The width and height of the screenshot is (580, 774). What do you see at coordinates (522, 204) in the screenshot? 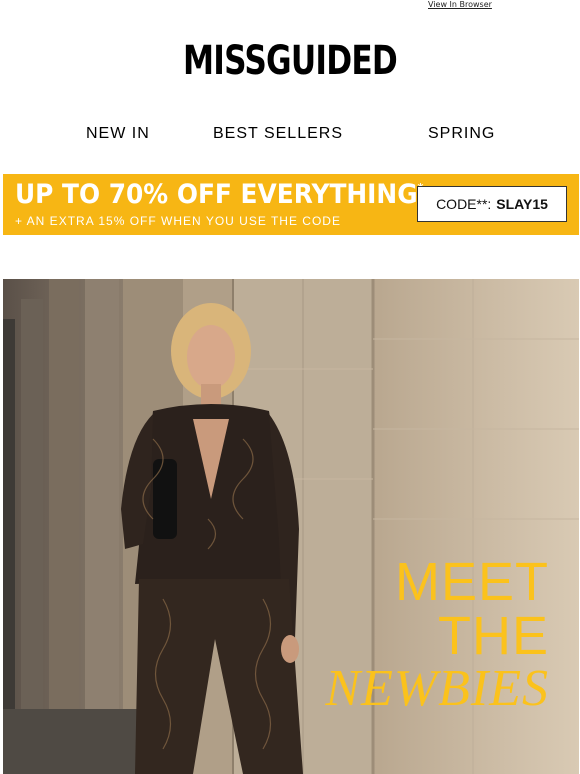
I see `promo-code: SLAY15` at bounding box center [522, 204].